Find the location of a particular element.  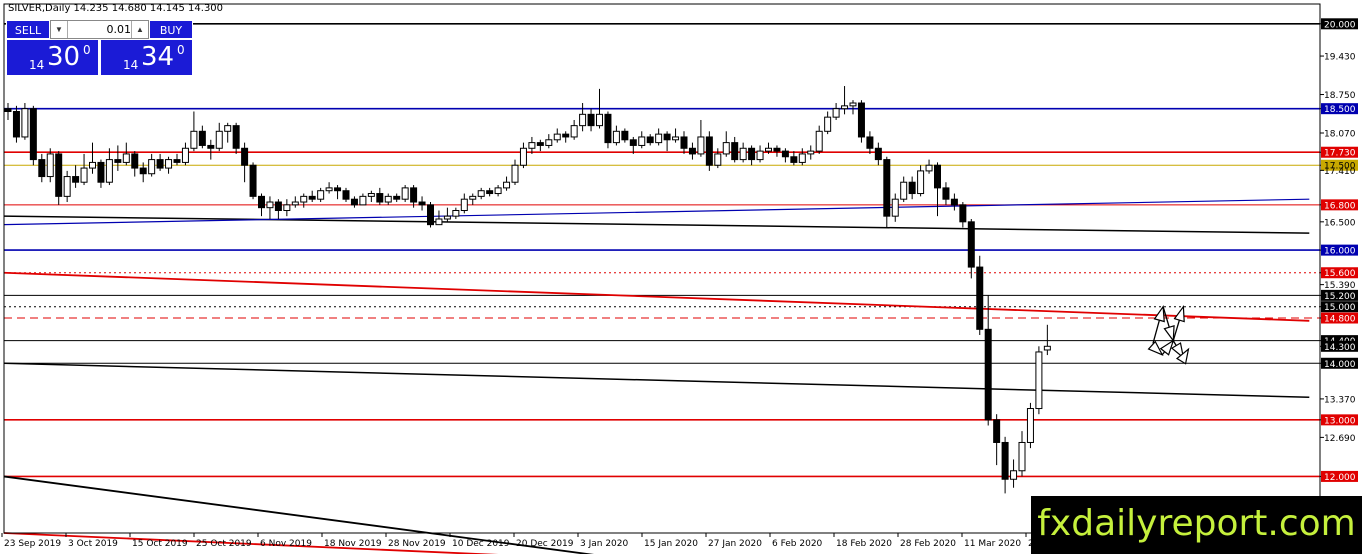

price-tick: 15.200 is located at coordinates (1339, 295).